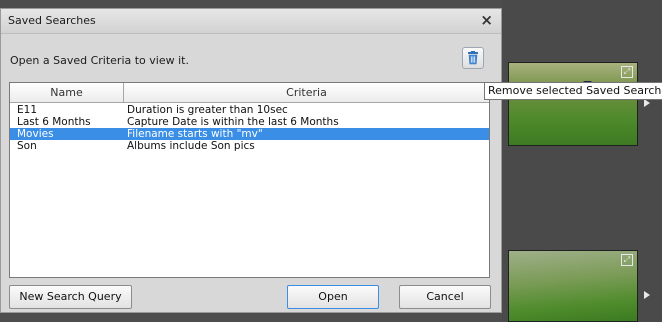 This screenshot has height=322, width=662. What do you see at coordinates (99, 60) in the screenshot?
I see `instruction-text: Open a Saved Criteria to view it.` at bounding box center [99, 60].